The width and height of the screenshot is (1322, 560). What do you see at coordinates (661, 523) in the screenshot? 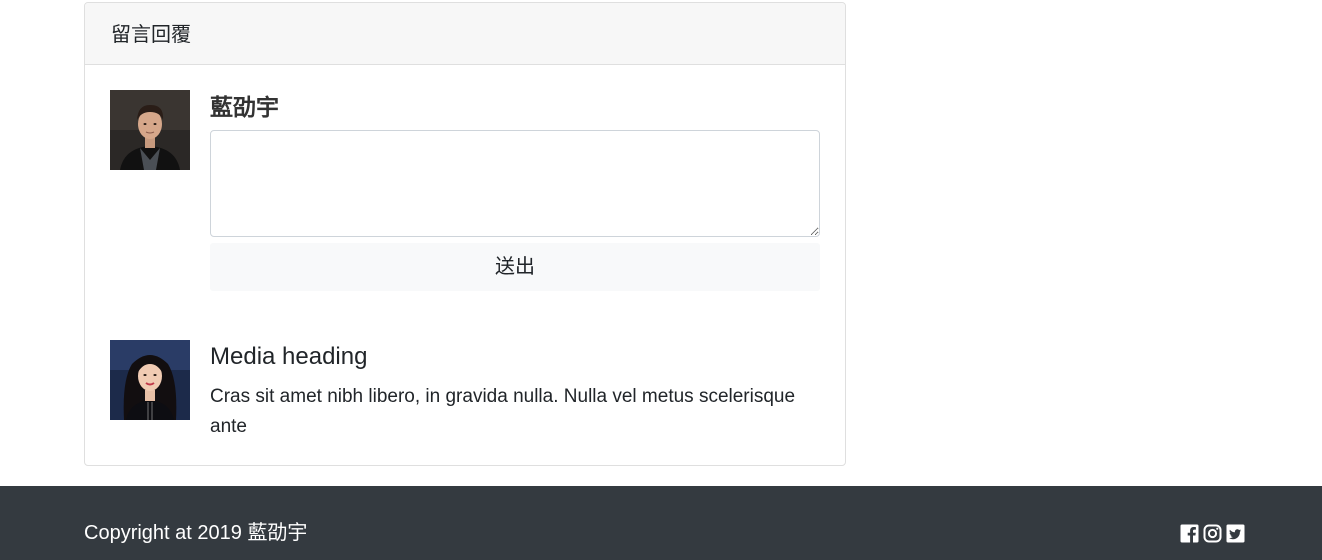
I see `footer: Copyright at 2019 藍劭宇` at bounding box center [661, 523].